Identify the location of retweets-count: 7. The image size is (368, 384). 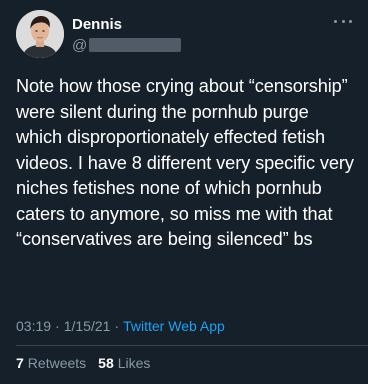
(20, 363).